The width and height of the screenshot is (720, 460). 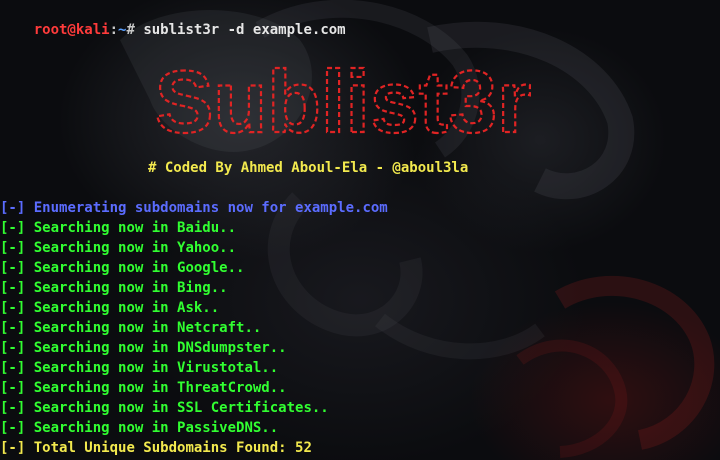 I want to click on output-line: [-] Searching now in Yahoo.., so click(x=360, y=248).